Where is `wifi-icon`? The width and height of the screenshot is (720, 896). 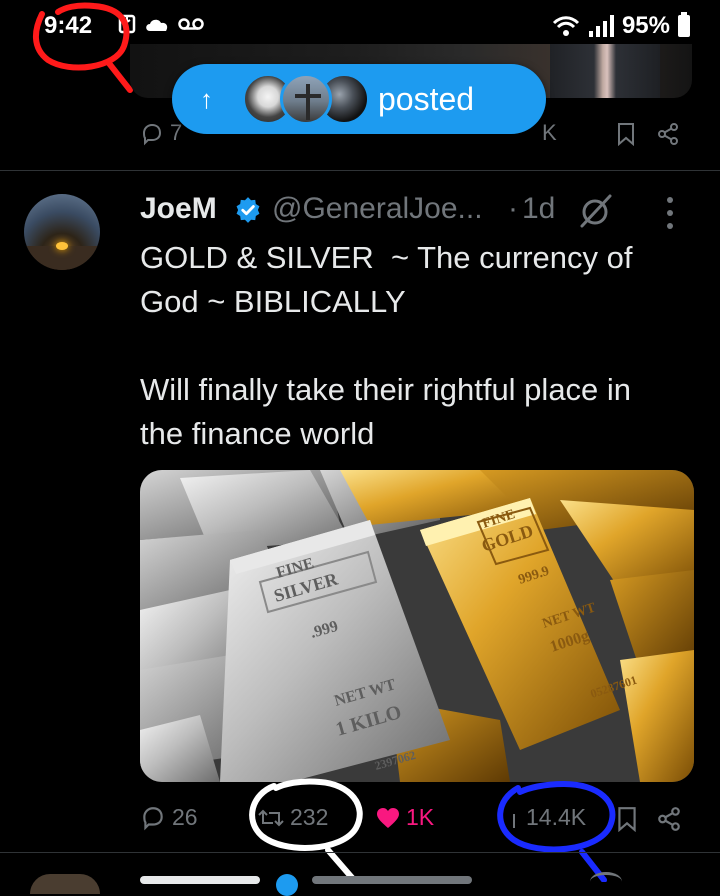
wifi-icon is located at coordinates (566, 26).